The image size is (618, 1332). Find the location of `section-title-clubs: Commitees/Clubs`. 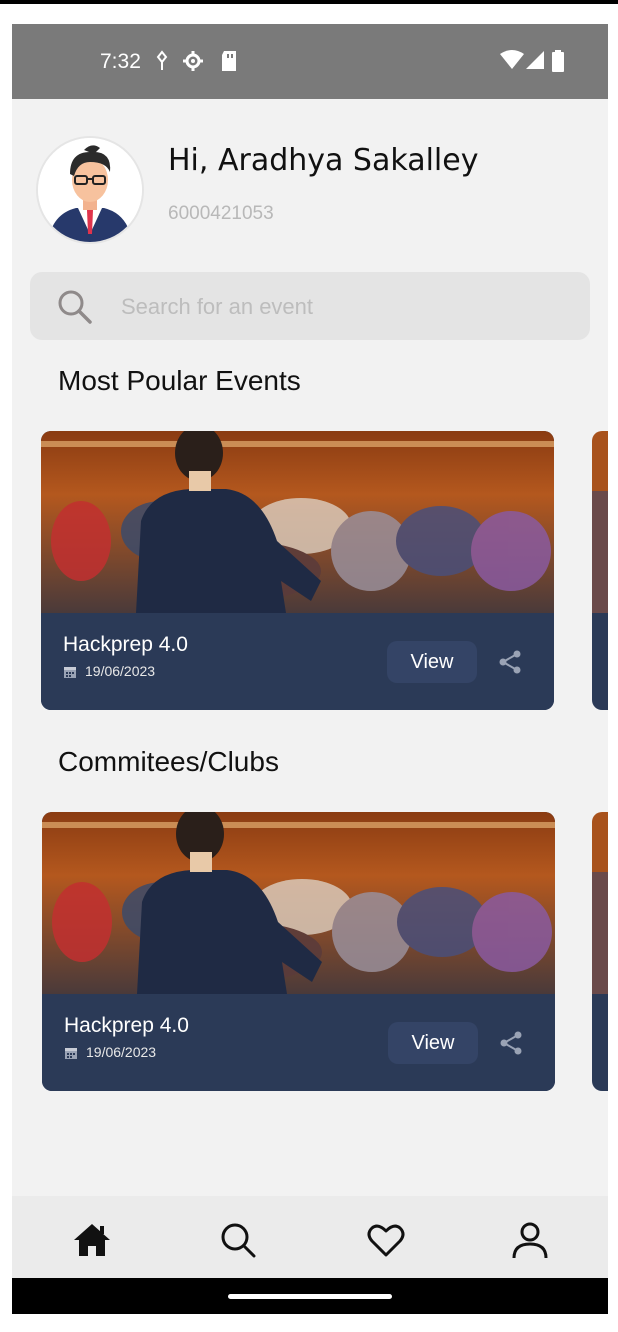

section-title-clubs: Commitees/Clubs is located at coordinates (168, 761).